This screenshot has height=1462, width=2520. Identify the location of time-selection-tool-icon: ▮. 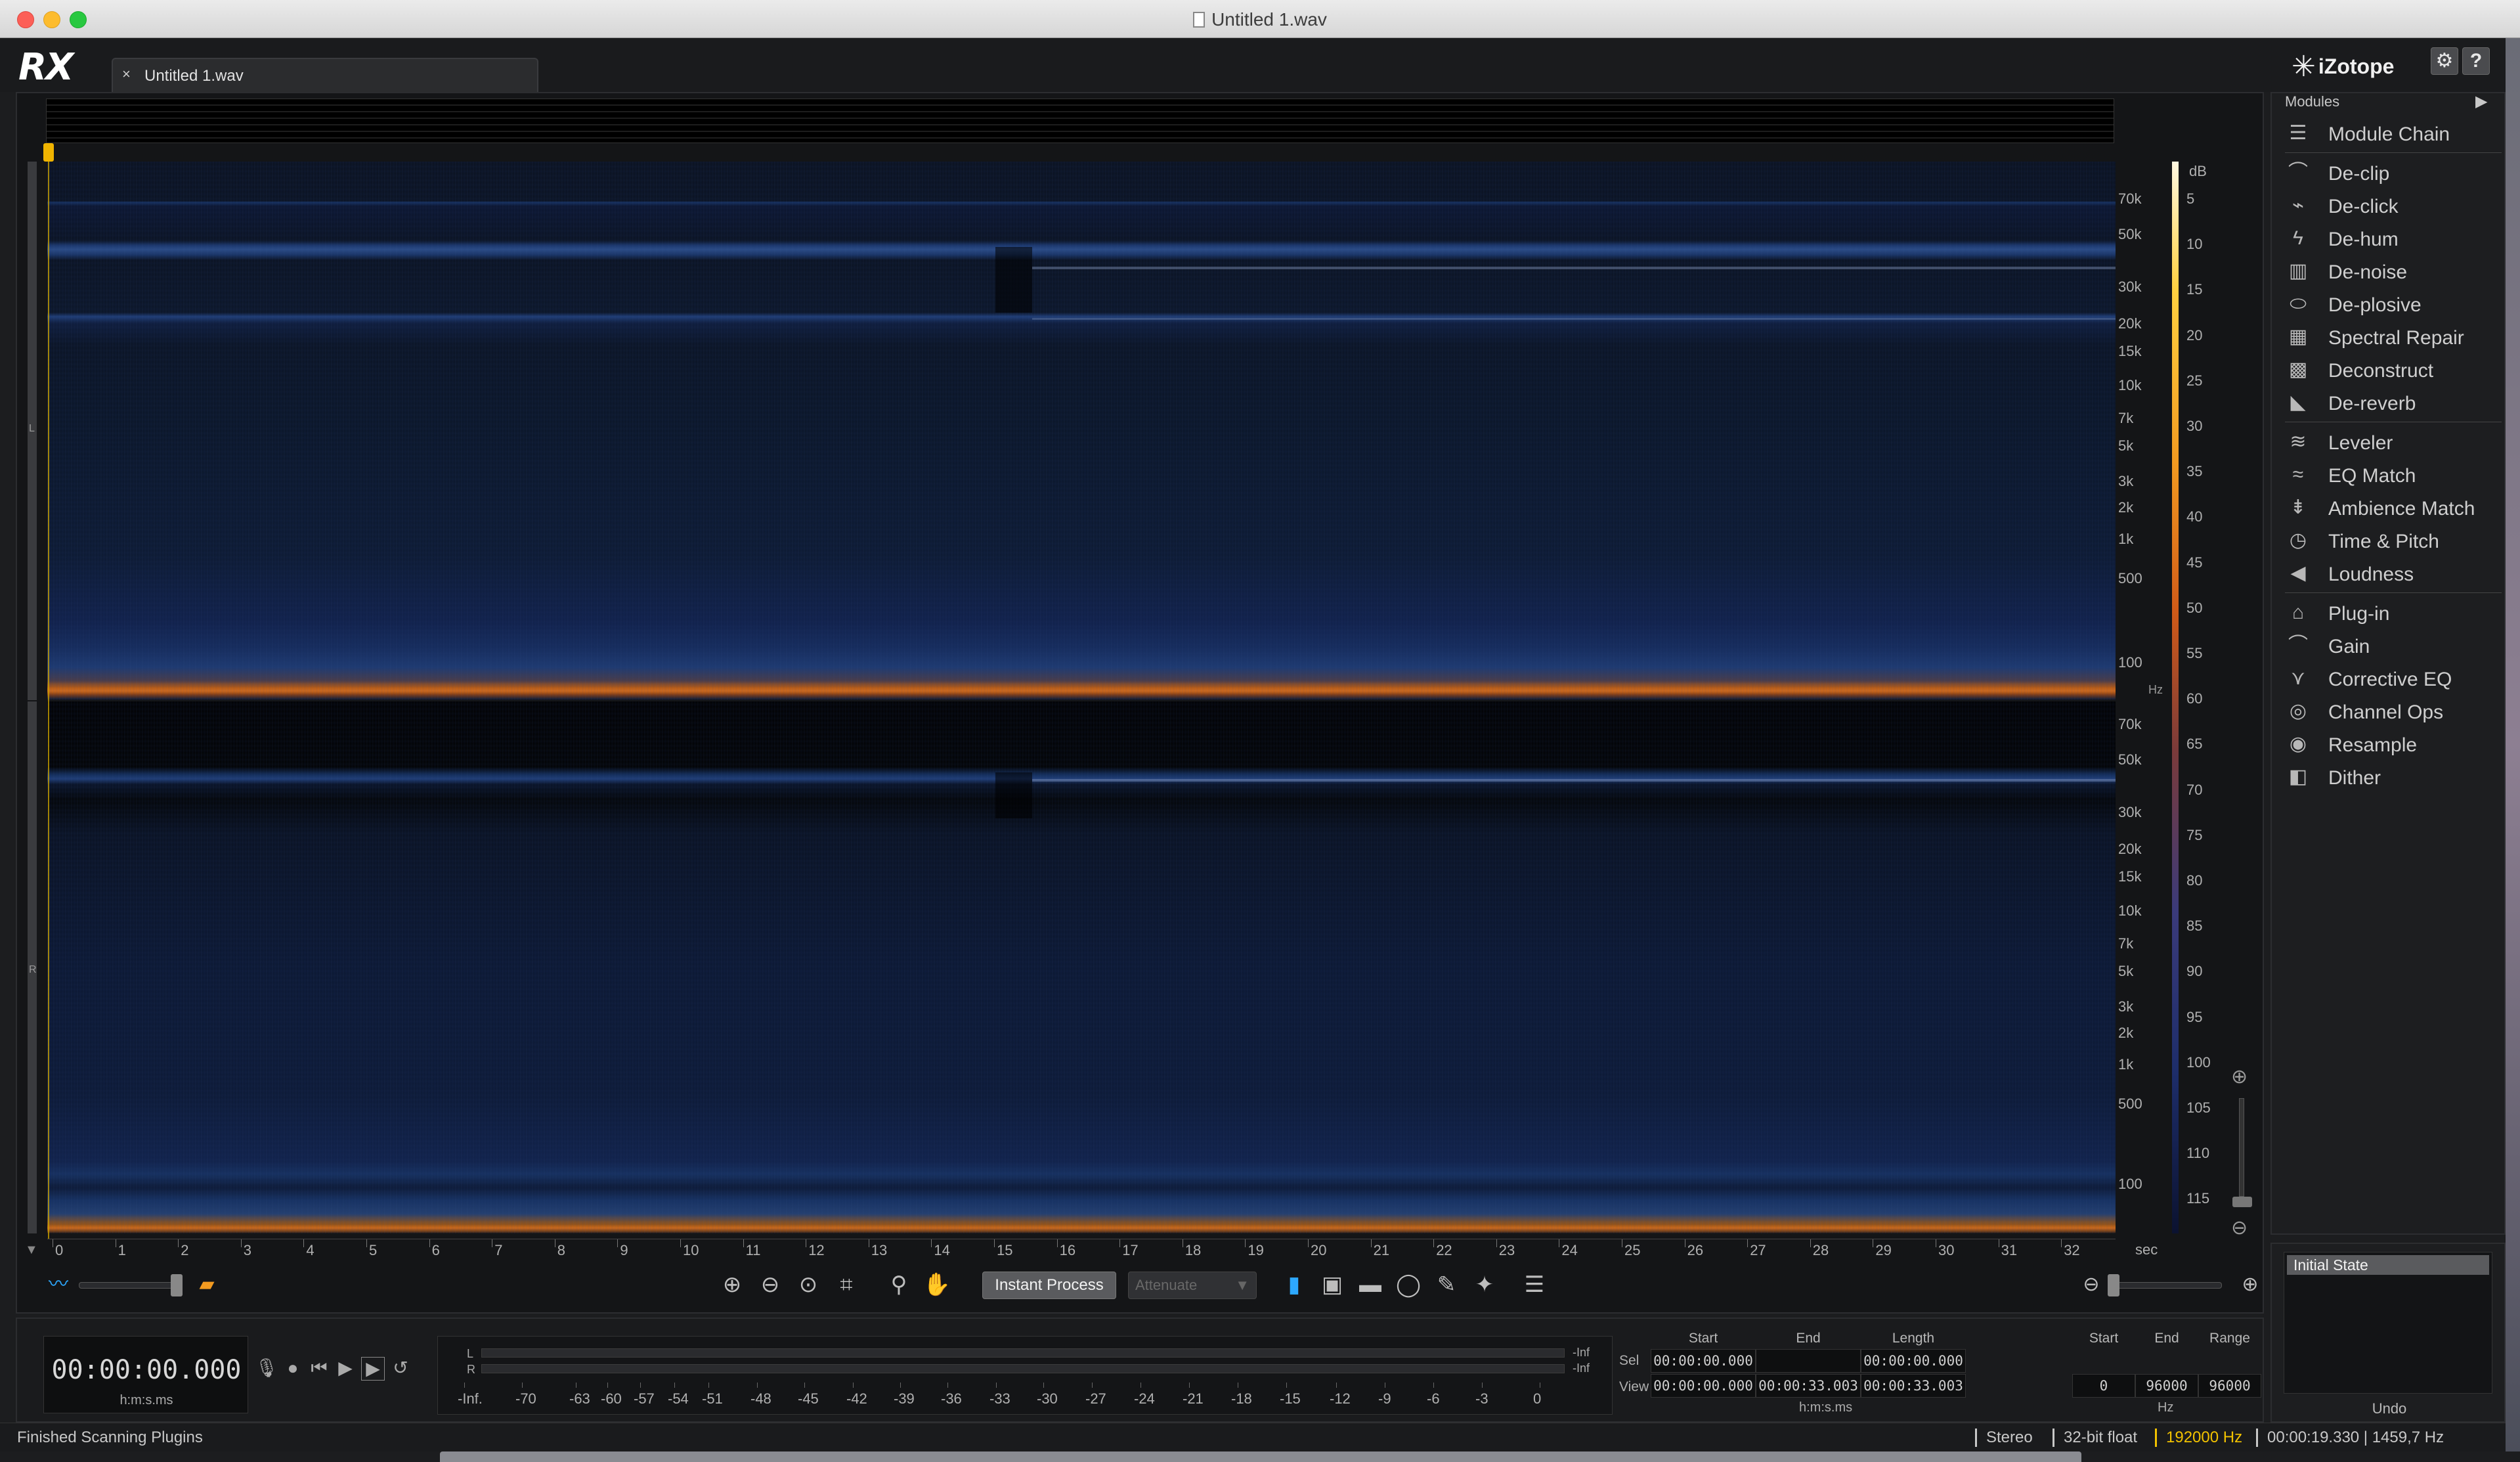
(1294, 1285).